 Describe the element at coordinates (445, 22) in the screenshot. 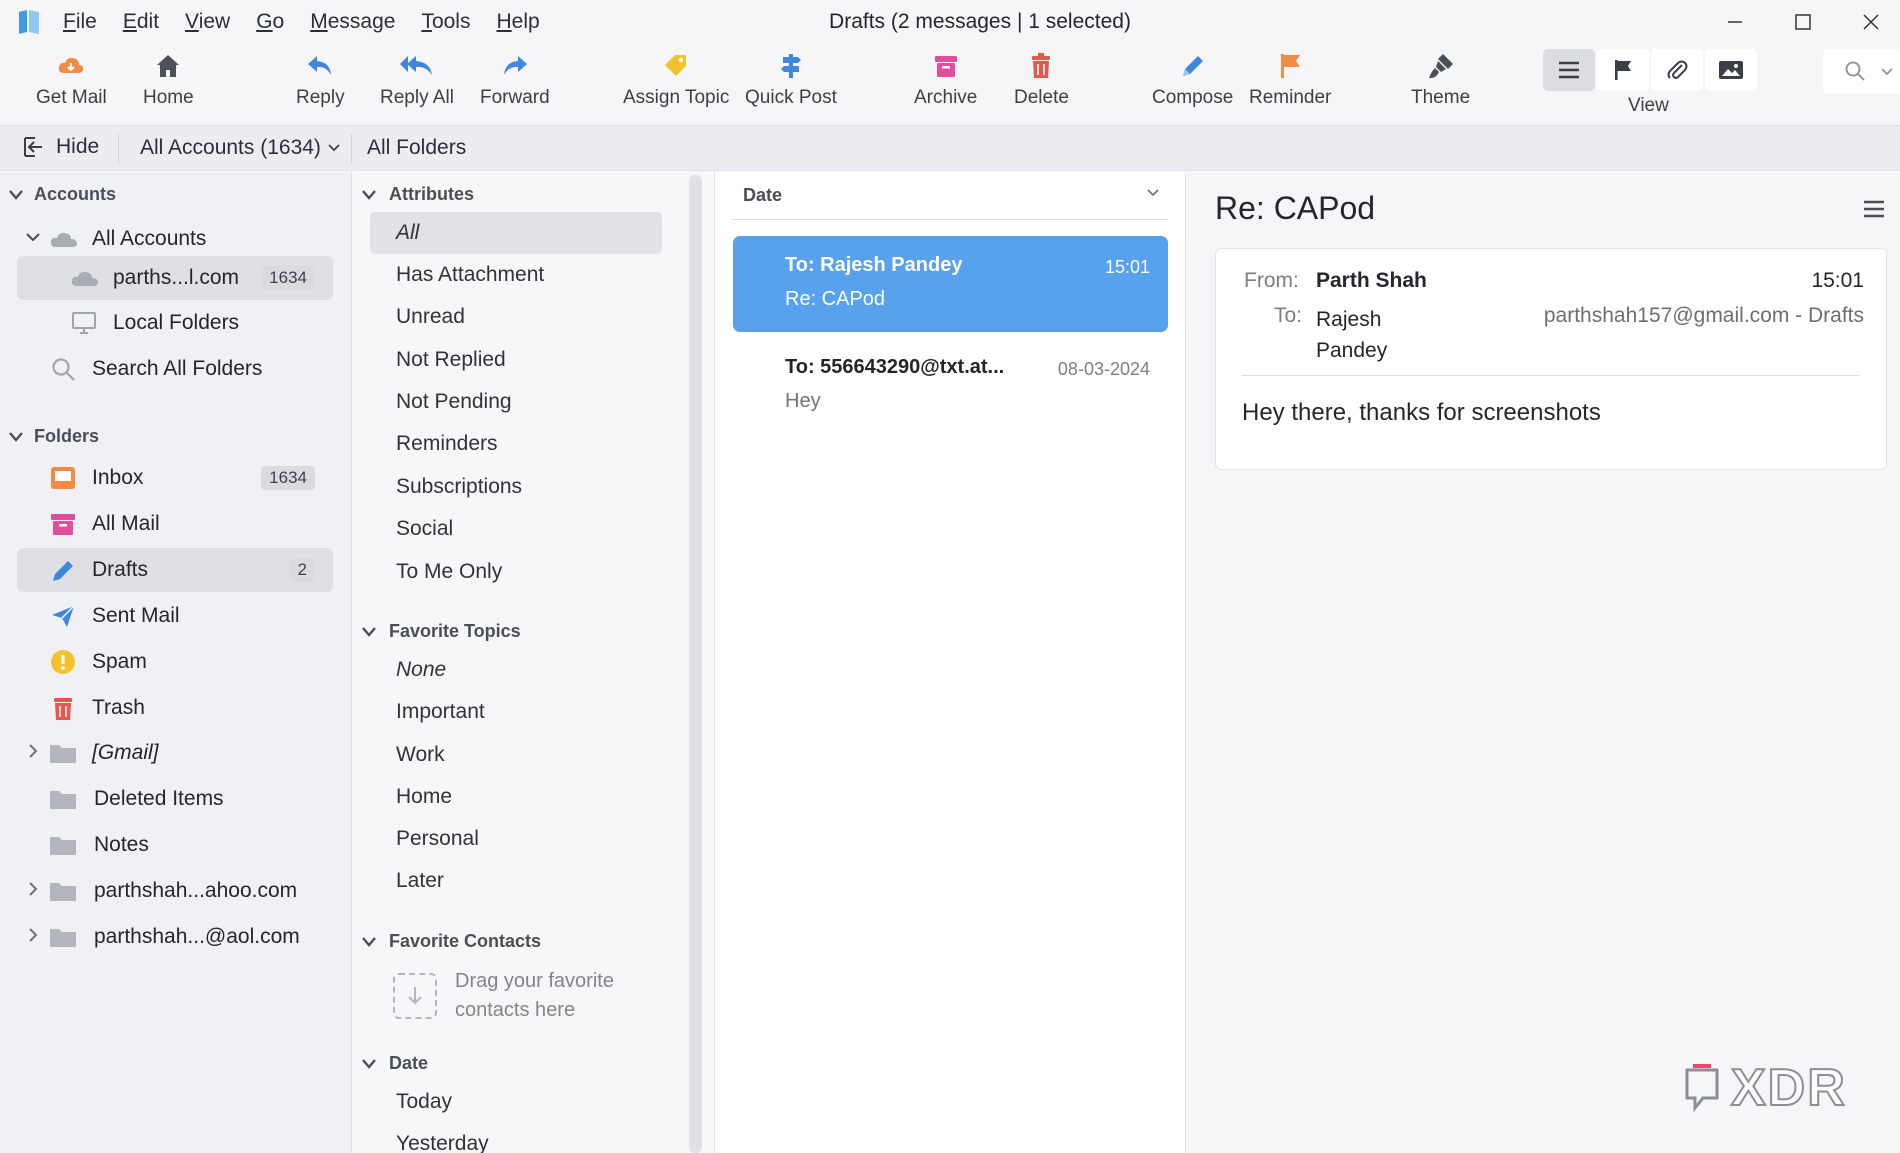

I see `menu-tools: Tools` at that location.